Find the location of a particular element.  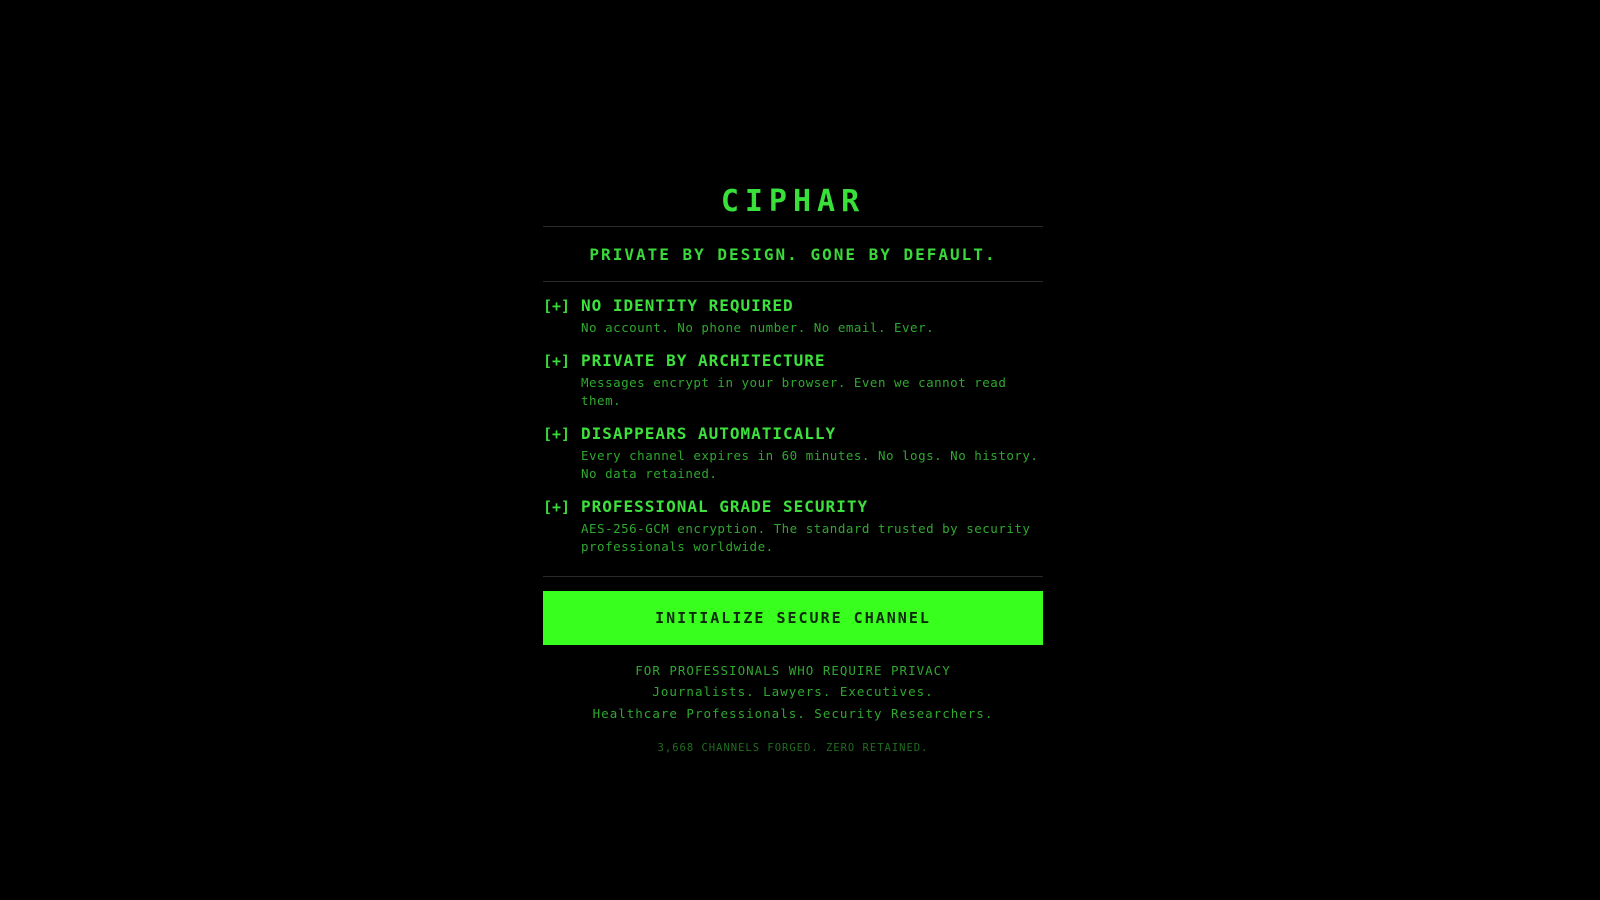

brand-logo: CIPHAR is located at coordinates (793, 201).